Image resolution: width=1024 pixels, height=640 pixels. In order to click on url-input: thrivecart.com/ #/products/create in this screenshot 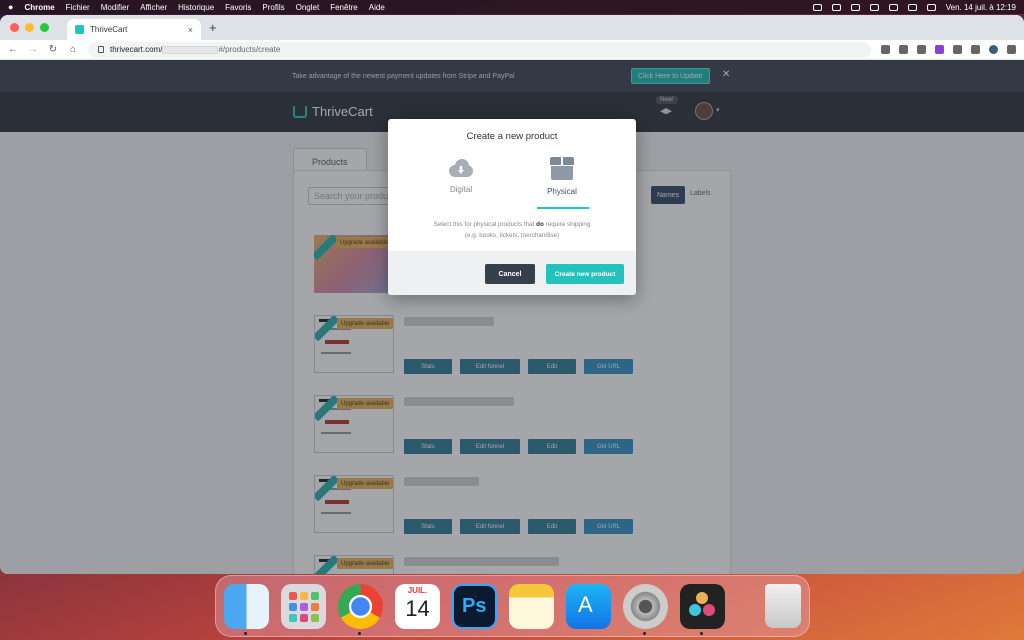, I will do `click(479, 49)`.